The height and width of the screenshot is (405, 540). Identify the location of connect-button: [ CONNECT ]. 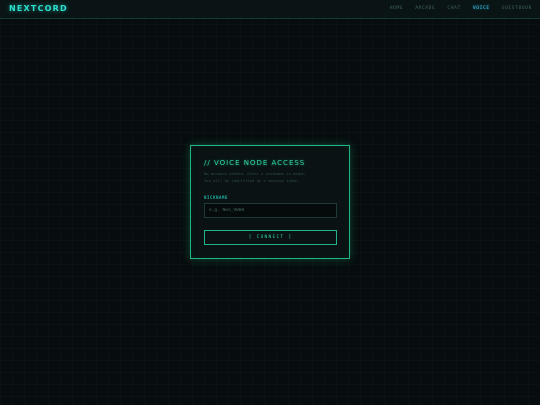
(270, 237).